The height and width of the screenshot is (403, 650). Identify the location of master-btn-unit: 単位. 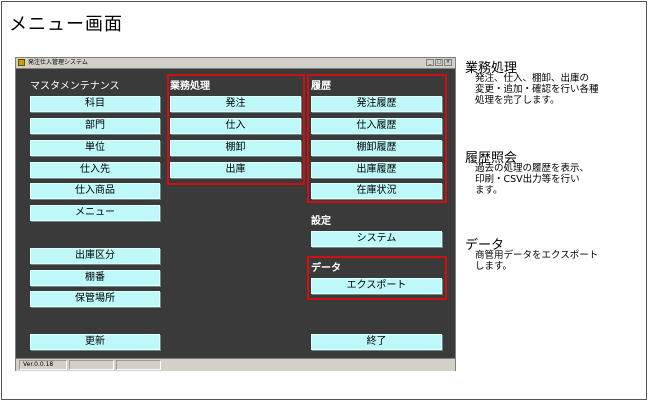
(95, 148).